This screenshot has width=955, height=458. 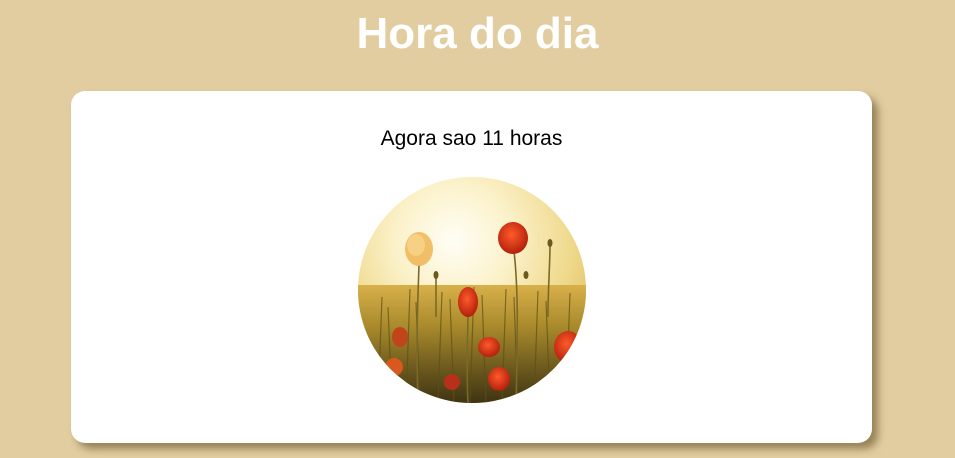 I want to click on page-title: Hora do dia, so click(x=477, y=33).